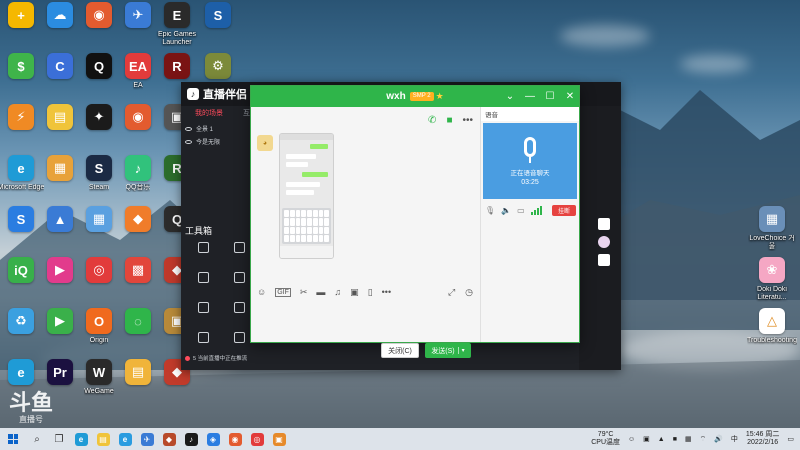  I want to click on app-icon: ☁, so click(60, 15).